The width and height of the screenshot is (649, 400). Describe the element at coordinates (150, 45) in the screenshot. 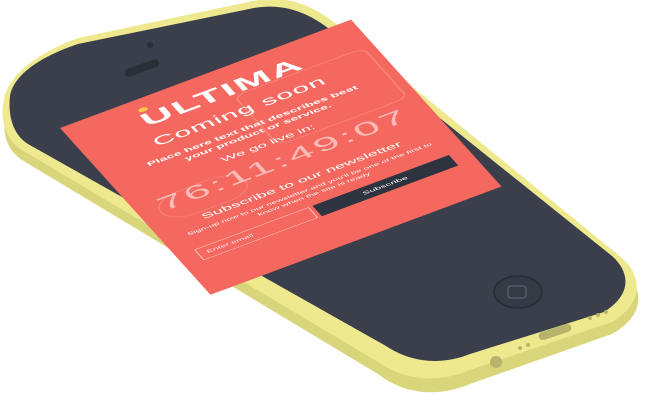

I see `front-camera` at that location.